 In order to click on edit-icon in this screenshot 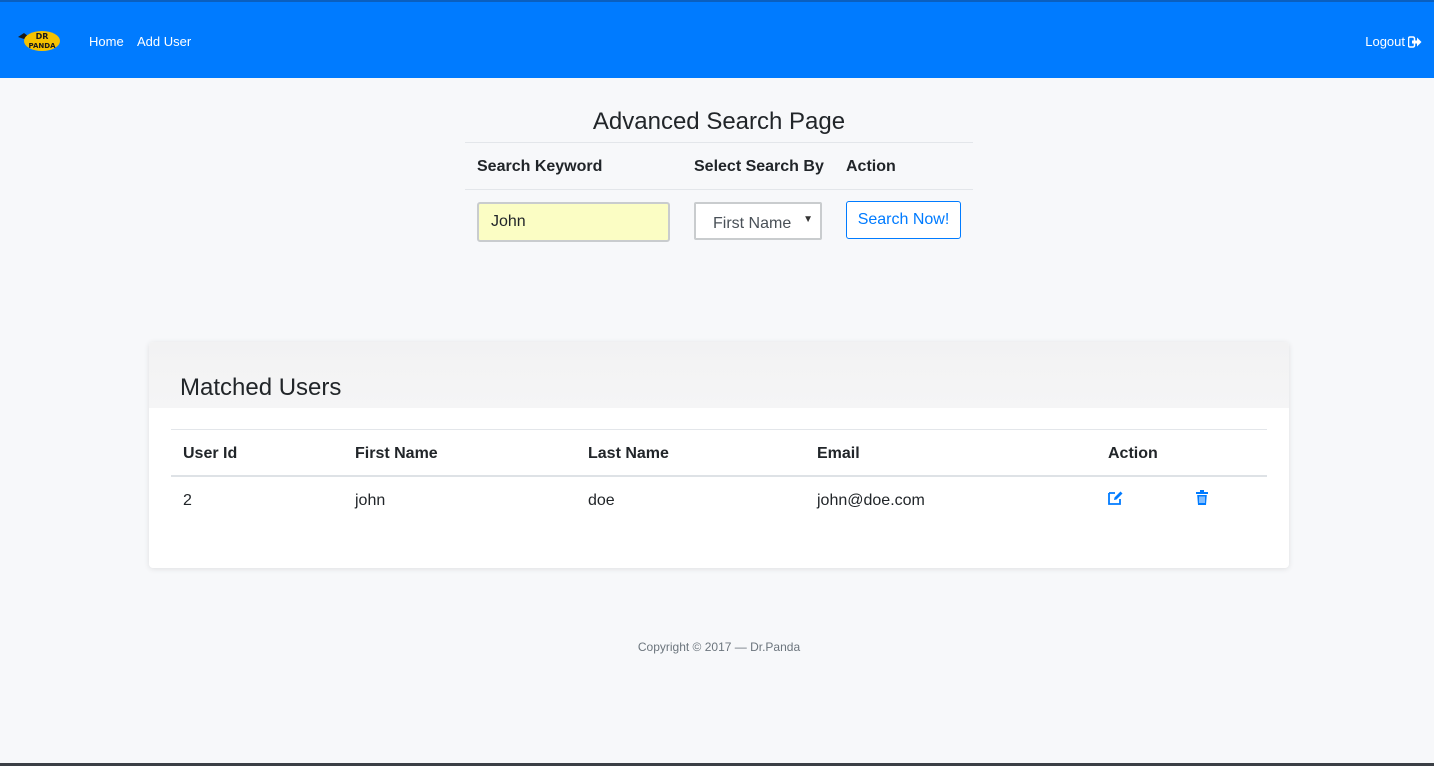, I will do `click(1115, 498)`.